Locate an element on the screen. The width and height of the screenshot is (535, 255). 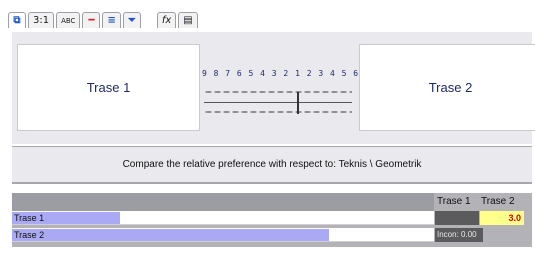
left-item-label: Trase 1 is located at coordinates (108, 87).